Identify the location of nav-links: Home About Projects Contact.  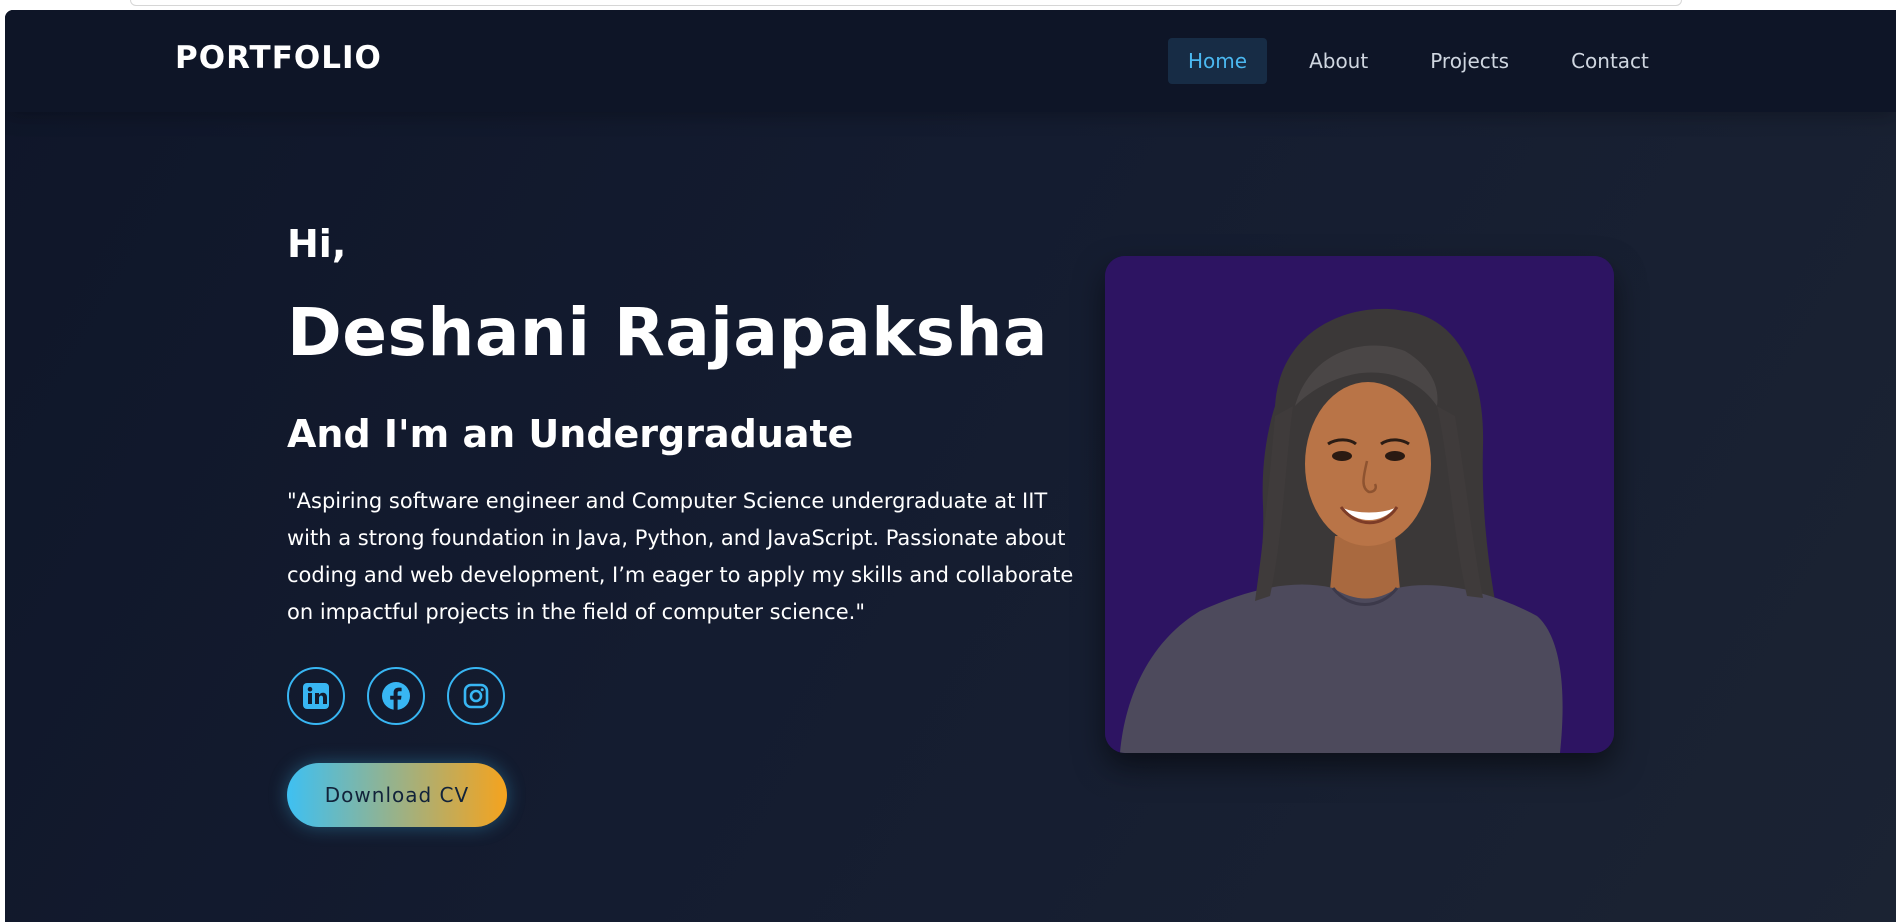
(1418, 61).